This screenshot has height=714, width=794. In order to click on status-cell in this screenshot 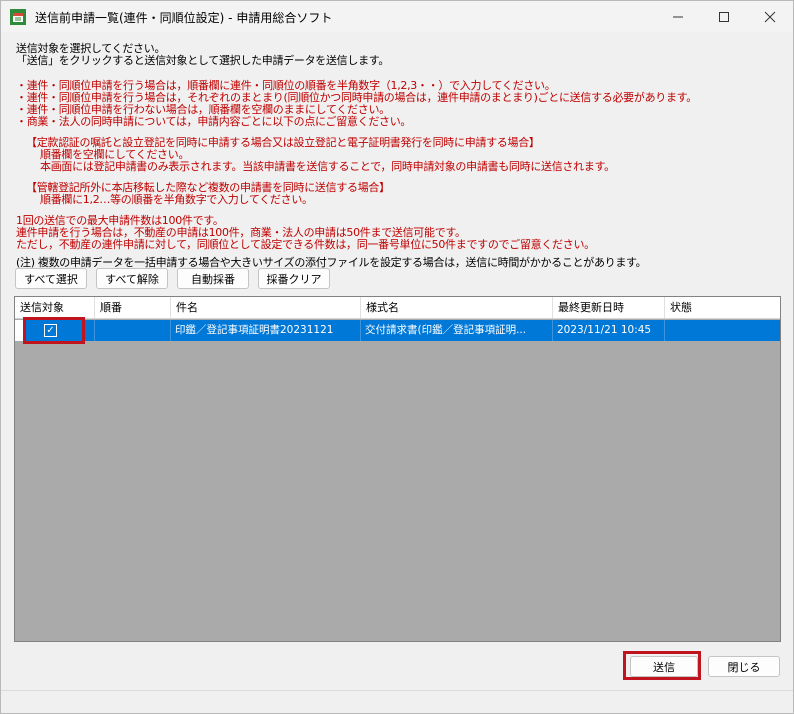, I will do `click(722, 330)`.